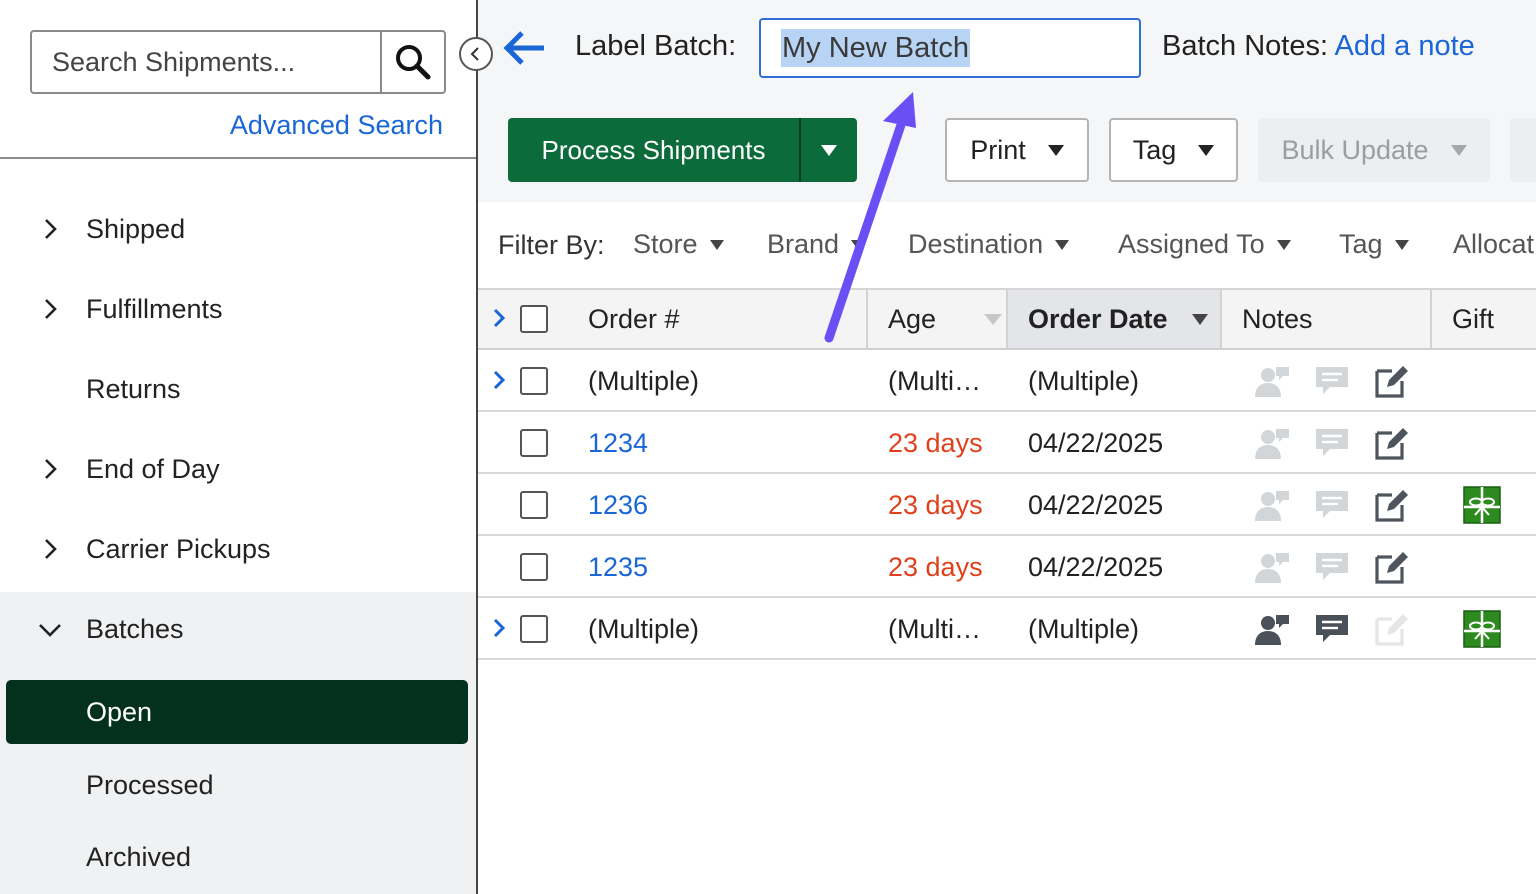  What do you see at coordinates (1523, 150) in the screenshot?
I see `more-toolbar-button` at bounding box center [1523, 150].